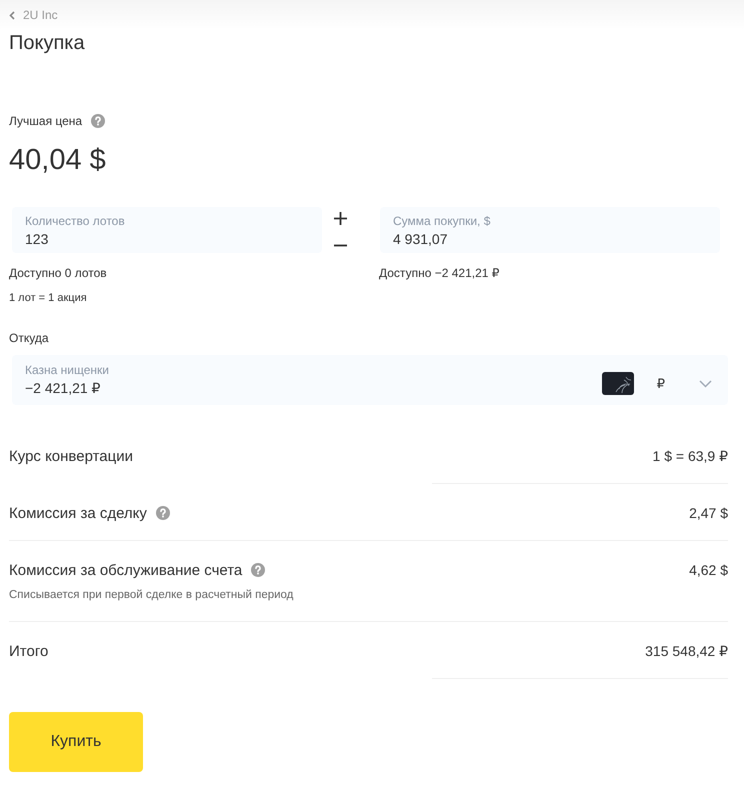 Image resolution: width=744 pixels, height=786 pixels. I want to click on summary-value: 315 548,42 ₽, so click(686, 651).